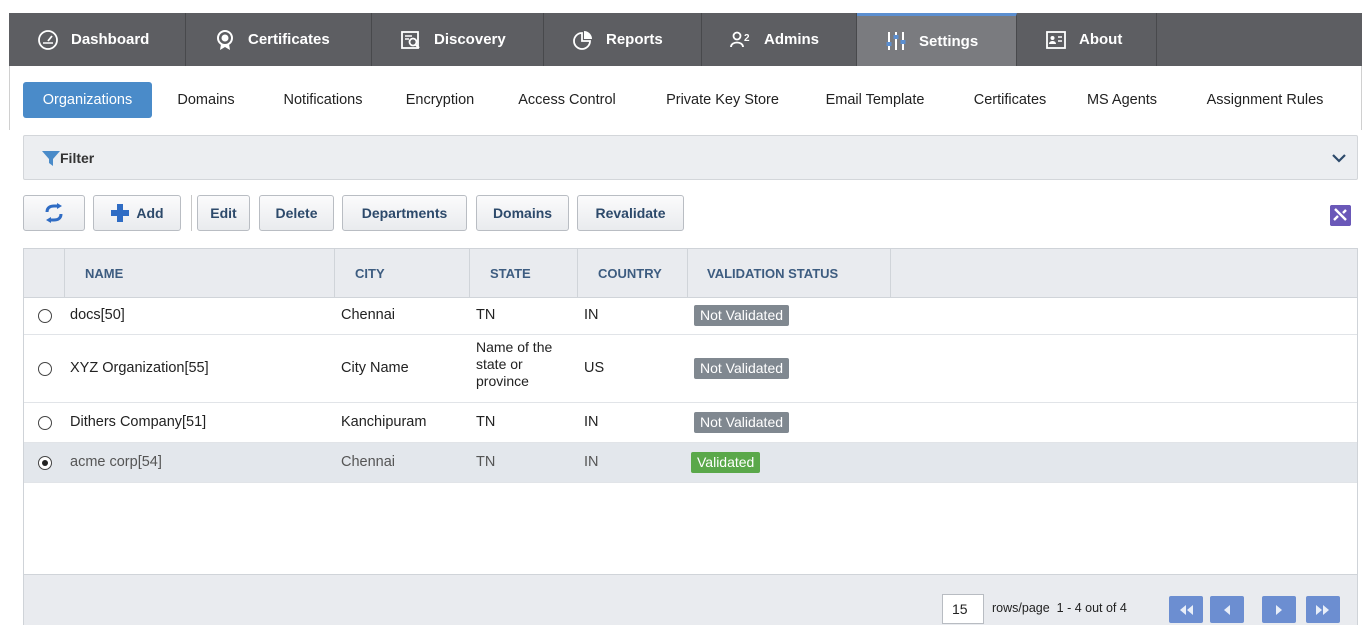 This screenshot has height=625, width=1362. I want to click on filter-bar: Filter, so click(690, 157).